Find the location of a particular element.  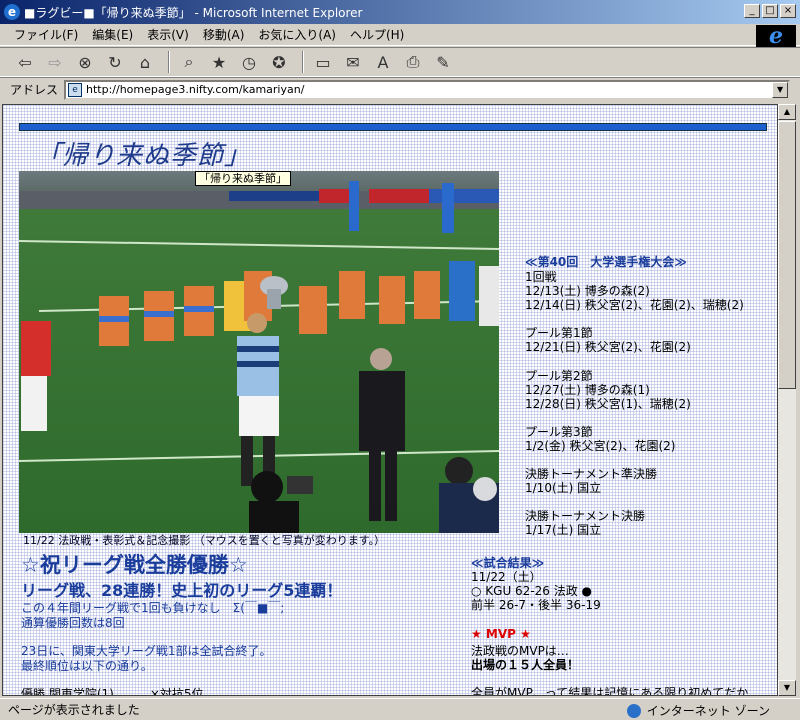

schedule-line: 12/14(日) 秩父宮(2)、花園(2)、瑞穂(2) is located at coordinates (634, 305).